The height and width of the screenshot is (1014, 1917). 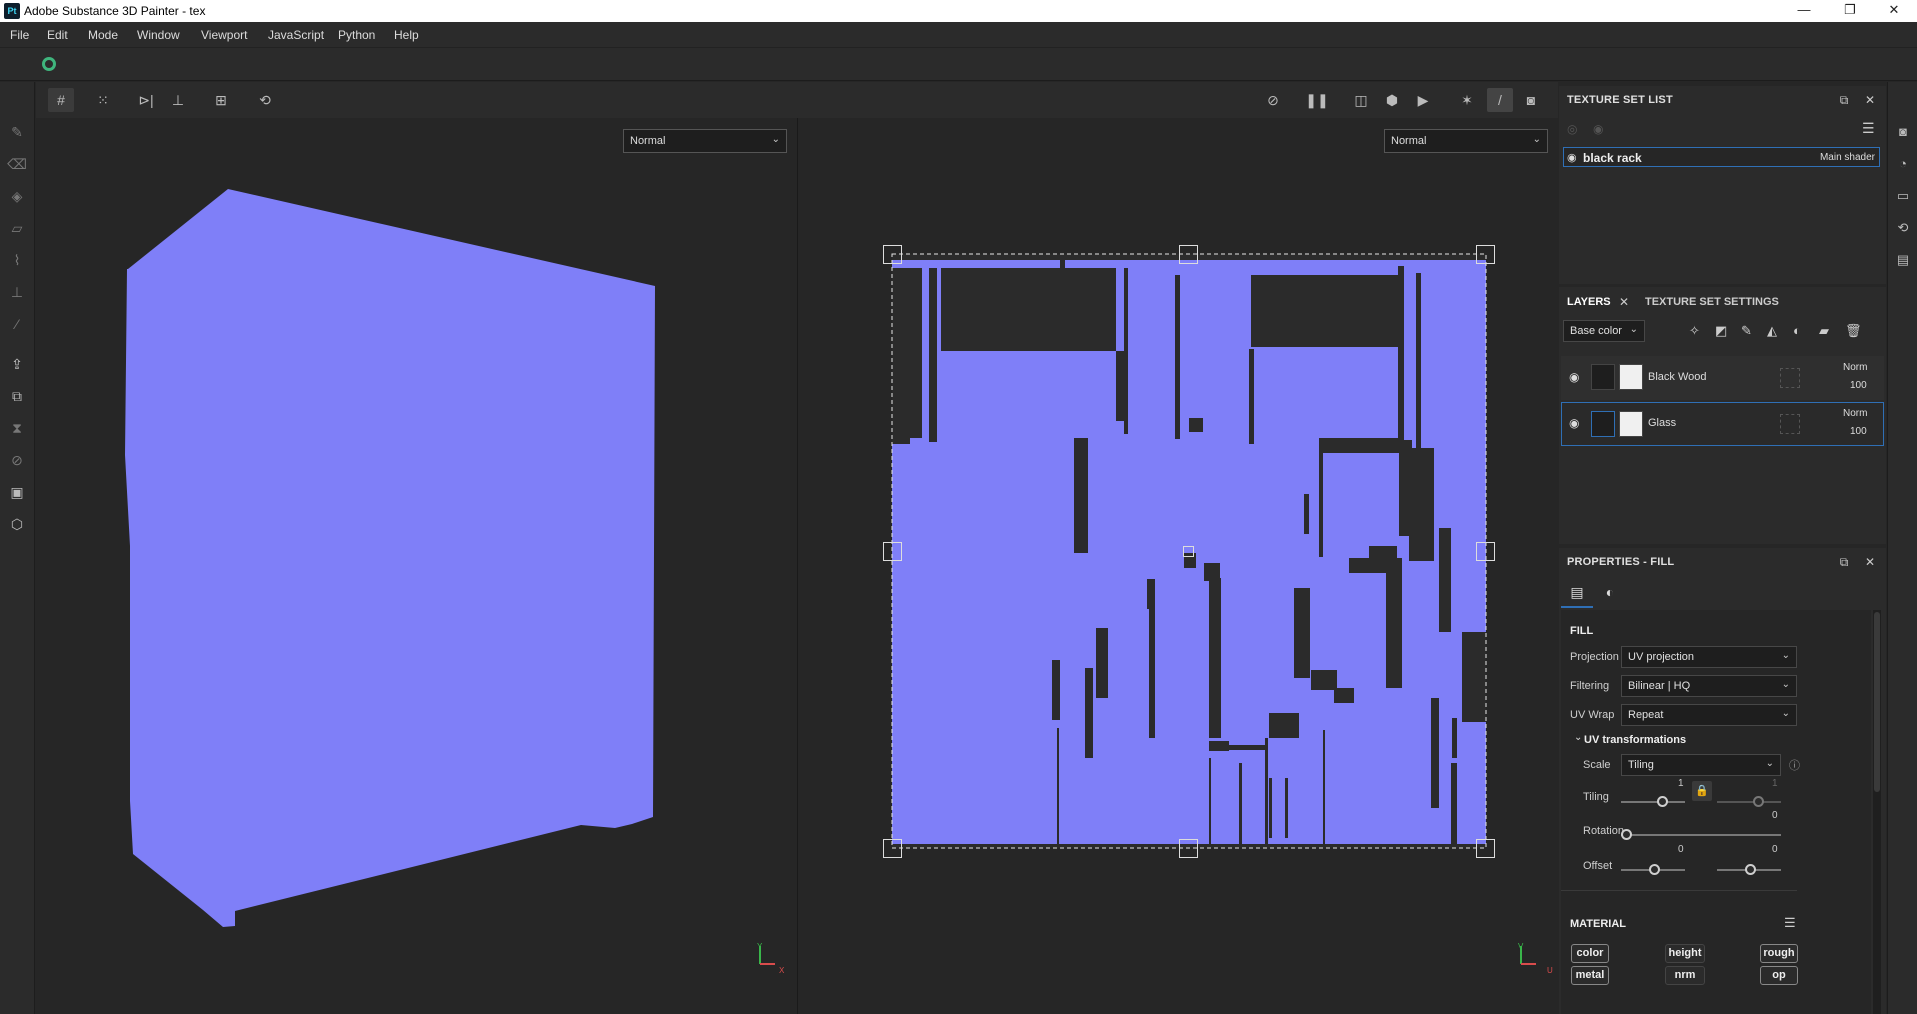 I want to click on mirror-horizontal-icon: ⊳|, so click(x=146, y=100).